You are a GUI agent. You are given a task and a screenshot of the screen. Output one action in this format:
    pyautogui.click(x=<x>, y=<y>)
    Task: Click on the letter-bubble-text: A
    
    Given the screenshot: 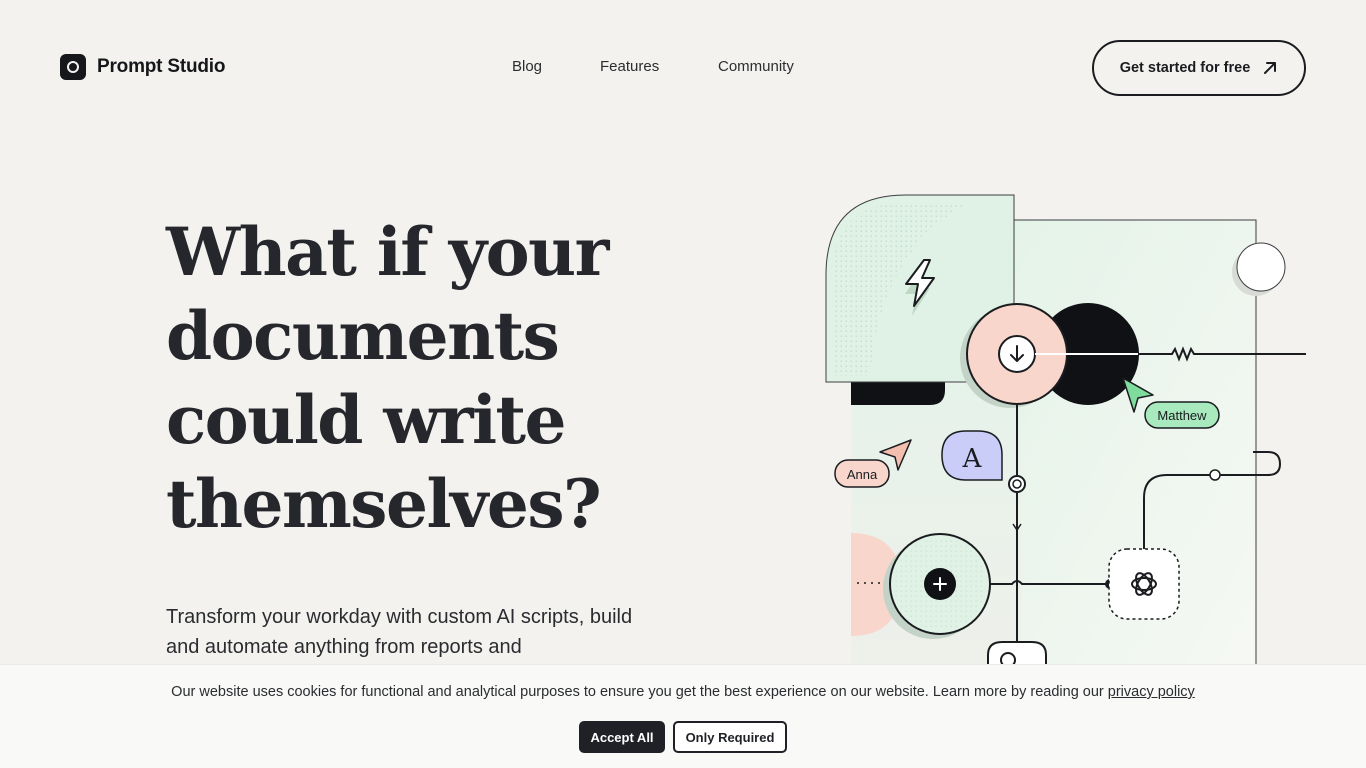 What is the action you would take?
    pyautogui.click(x=972, y=459)
    